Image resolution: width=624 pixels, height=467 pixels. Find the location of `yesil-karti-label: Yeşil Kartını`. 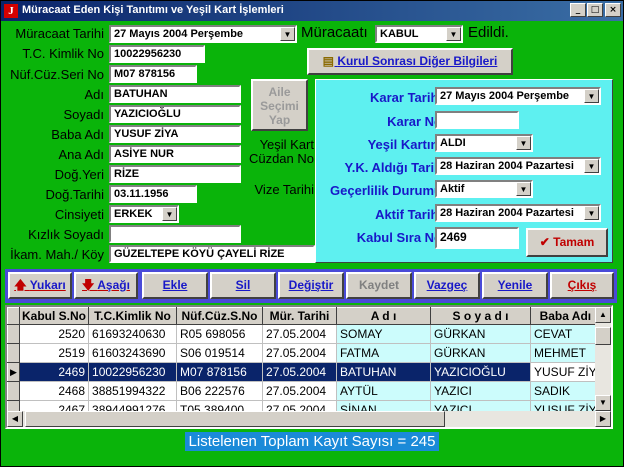

yesil-karti-label: Yeşil Kartını is located at coordinates (404, 144).